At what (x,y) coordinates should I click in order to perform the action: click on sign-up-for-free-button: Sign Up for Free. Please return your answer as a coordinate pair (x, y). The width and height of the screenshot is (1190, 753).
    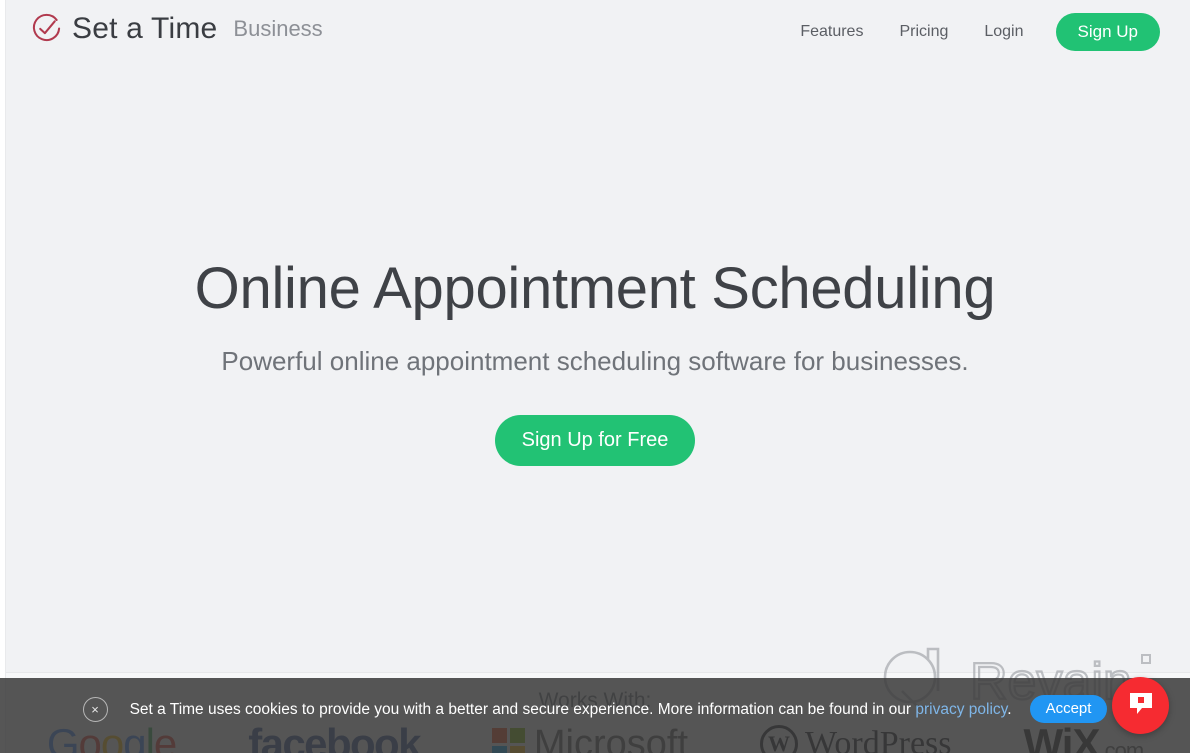
    Looking at the image, I should click on (595, 440).